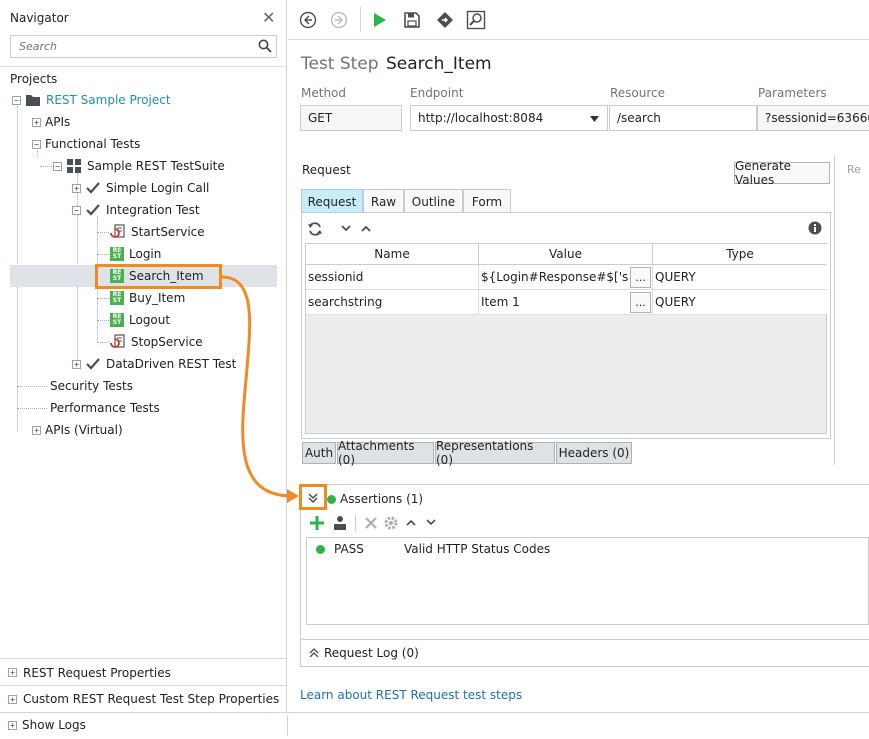 Image resolution: width=869 pixels, height=739 pixels. Describe the element at coordinates (77, 430) in the screenshot. I see `tree-item-apis-virtual: + APIs (Virtual)` at that location.